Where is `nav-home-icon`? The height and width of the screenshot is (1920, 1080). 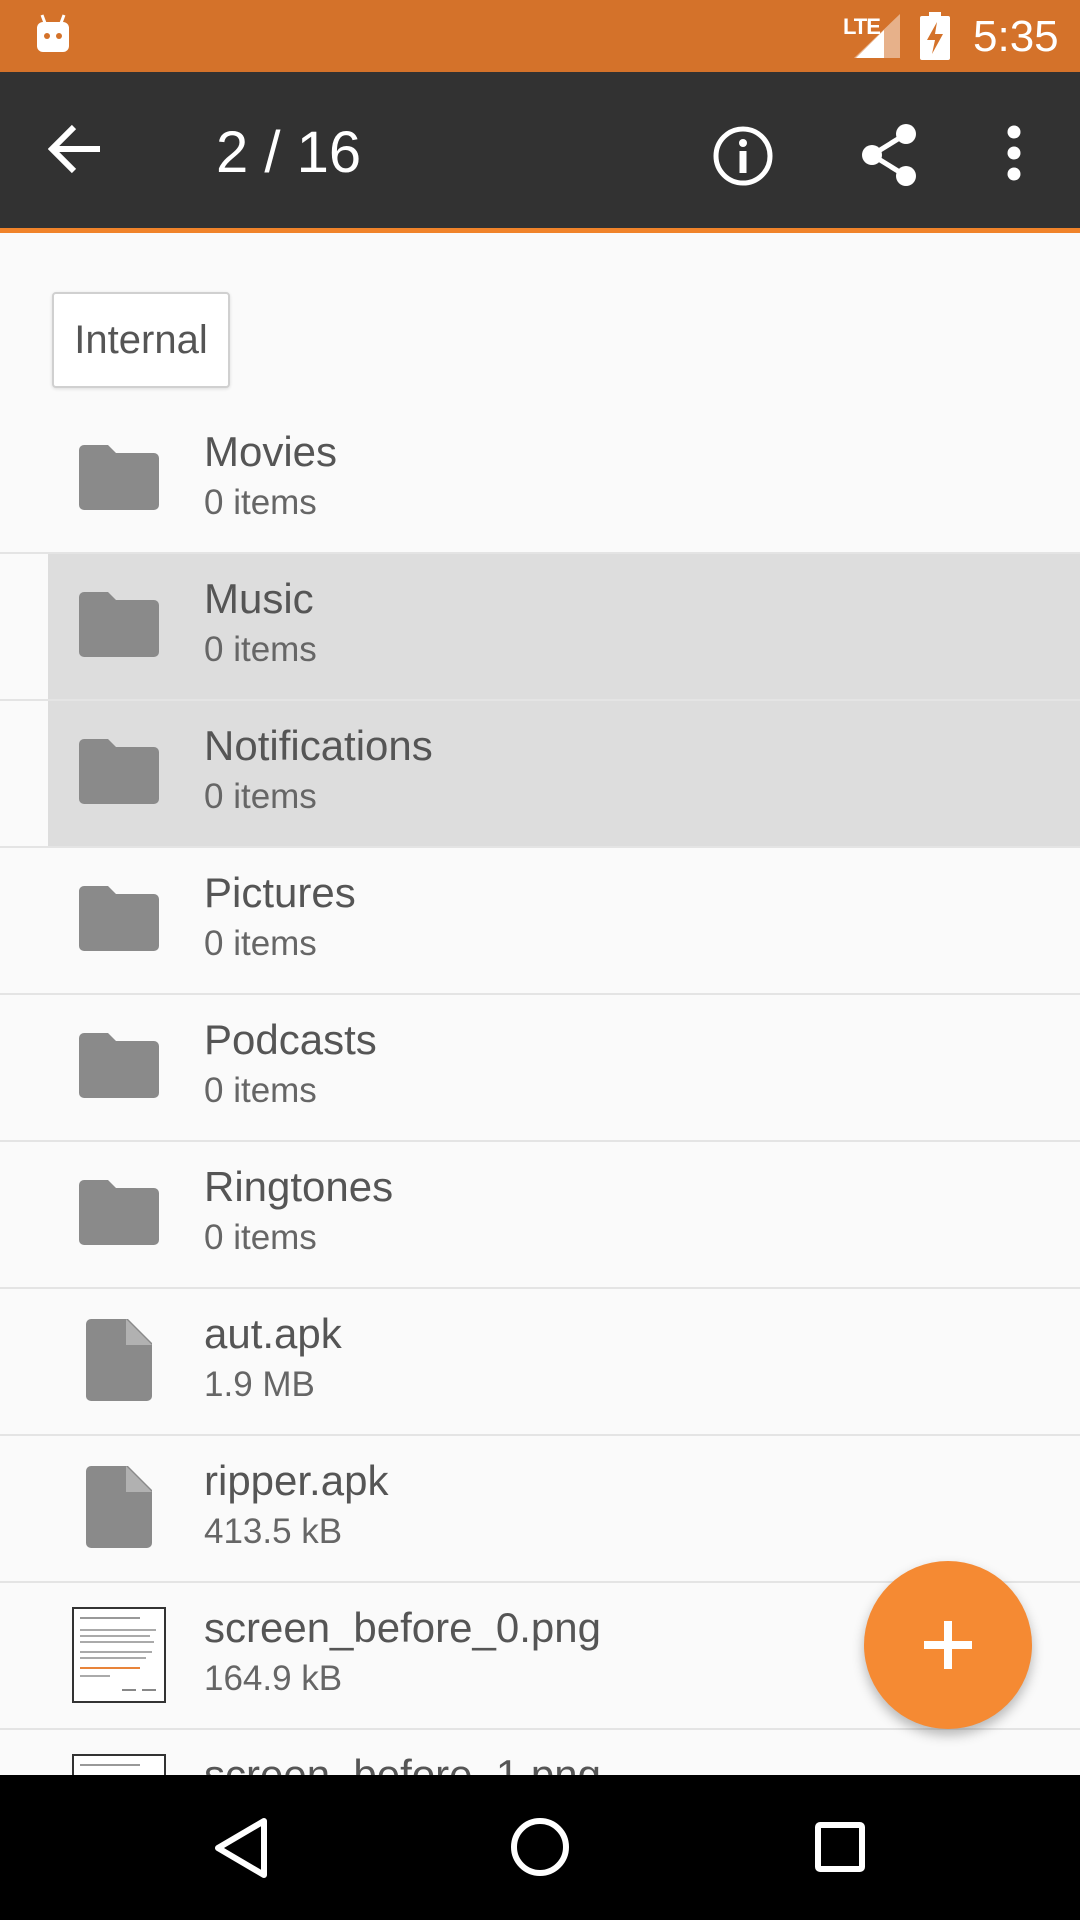
nav-home-icon is located at coordinates (540, 1847).